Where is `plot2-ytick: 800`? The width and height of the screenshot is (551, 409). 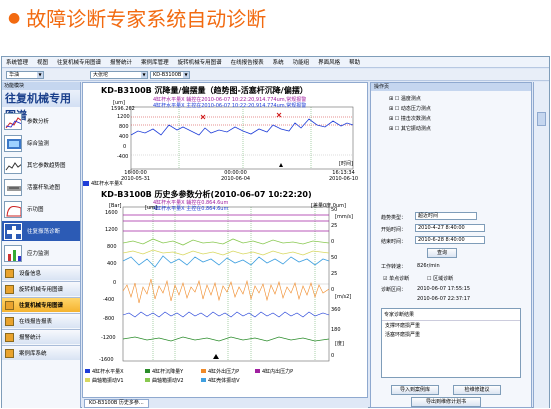 plot2-ytick: 800 is located at coordinates (112, 247).